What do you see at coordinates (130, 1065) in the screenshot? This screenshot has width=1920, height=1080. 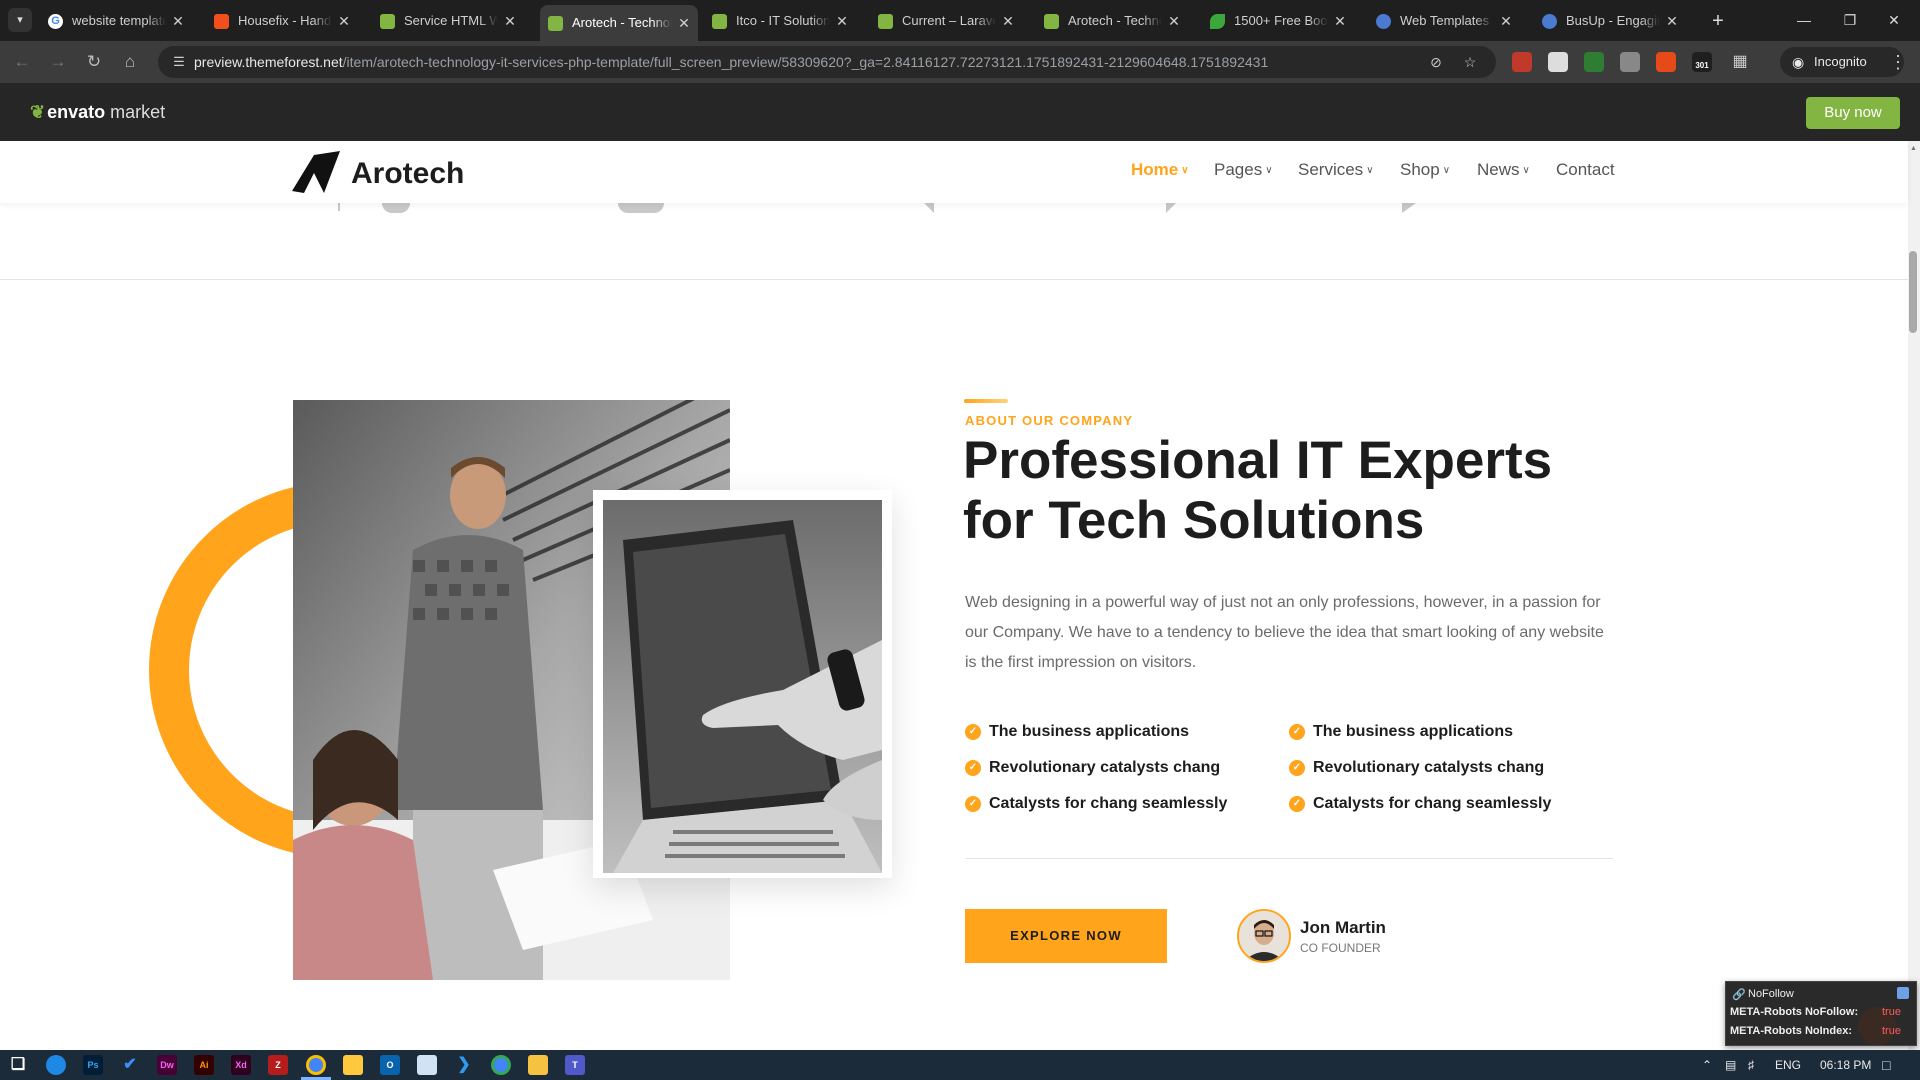 I see `todo-icon: ✔` at bounding box center [130, 1065].